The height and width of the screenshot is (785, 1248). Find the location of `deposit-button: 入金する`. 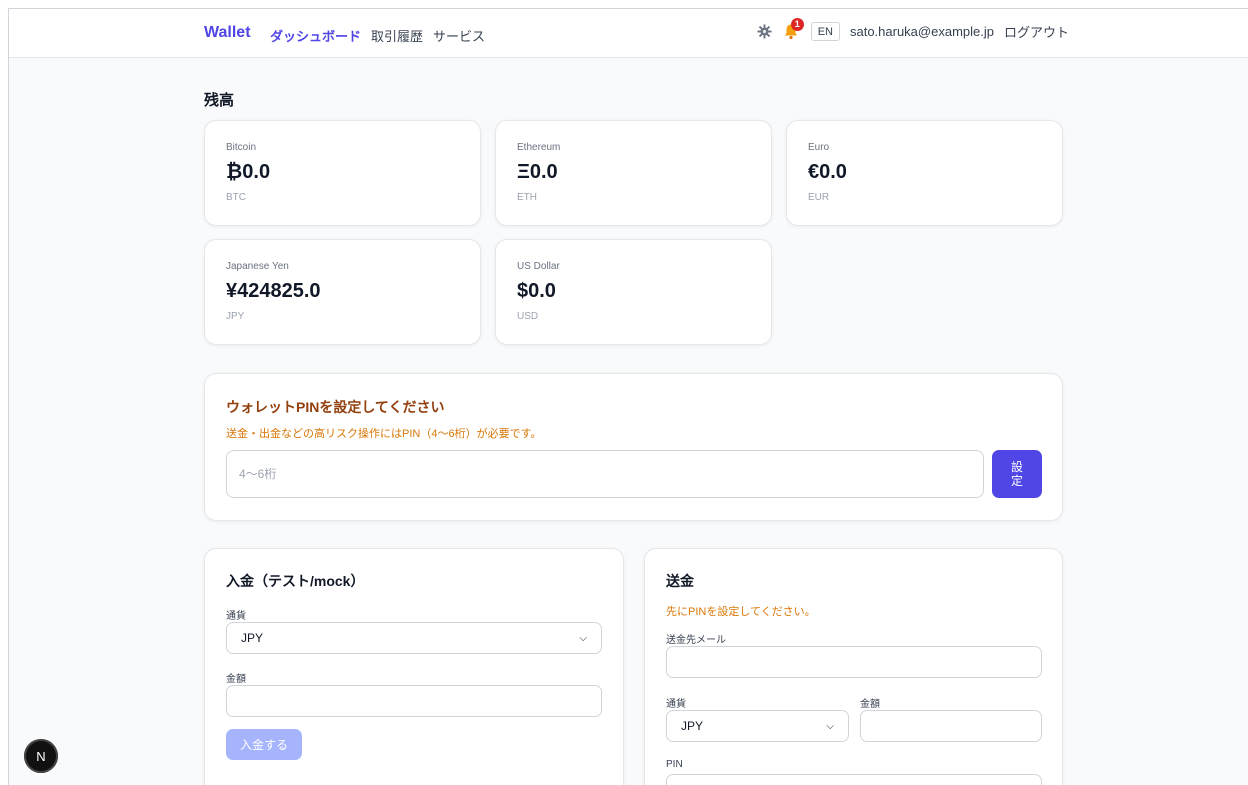

deposit-button: 入金する is located at coordinates (264, 744).